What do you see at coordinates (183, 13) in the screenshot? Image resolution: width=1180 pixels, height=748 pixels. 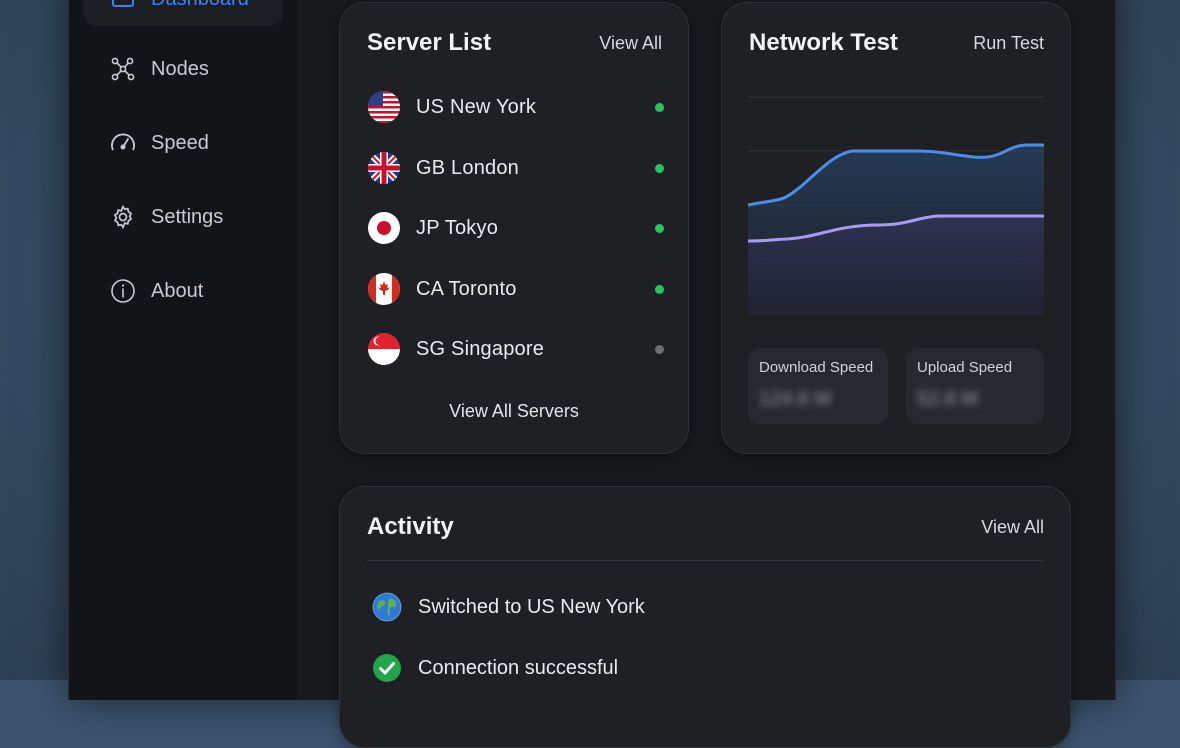 I see `sidebar-item-dashboard: Dashboard` at bounding box center [183, 13].